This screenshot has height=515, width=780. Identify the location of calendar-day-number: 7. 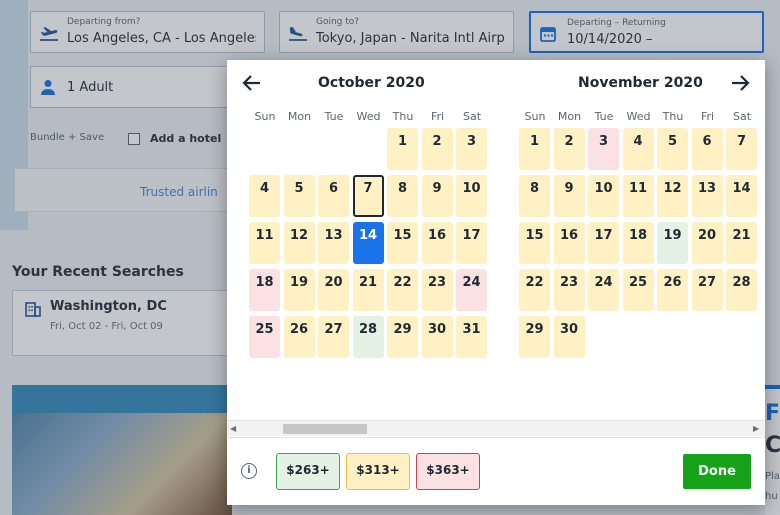
(741, 141).